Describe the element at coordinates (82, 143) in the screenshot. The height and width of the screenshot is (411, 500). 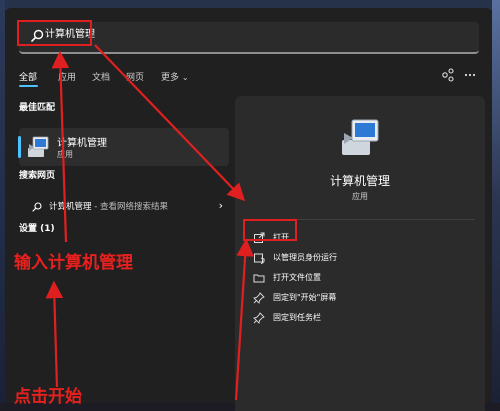
I see `best-match-title: 计算机管理` at that location.